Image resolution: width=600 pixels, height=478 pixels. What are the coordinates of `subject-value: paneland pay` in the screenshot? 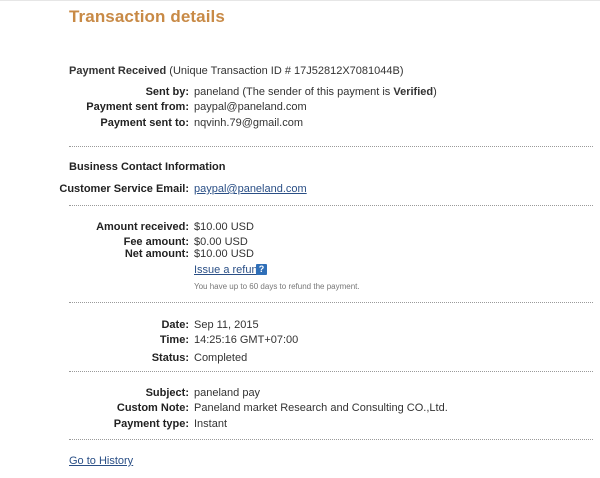 It's located at (227, 393).